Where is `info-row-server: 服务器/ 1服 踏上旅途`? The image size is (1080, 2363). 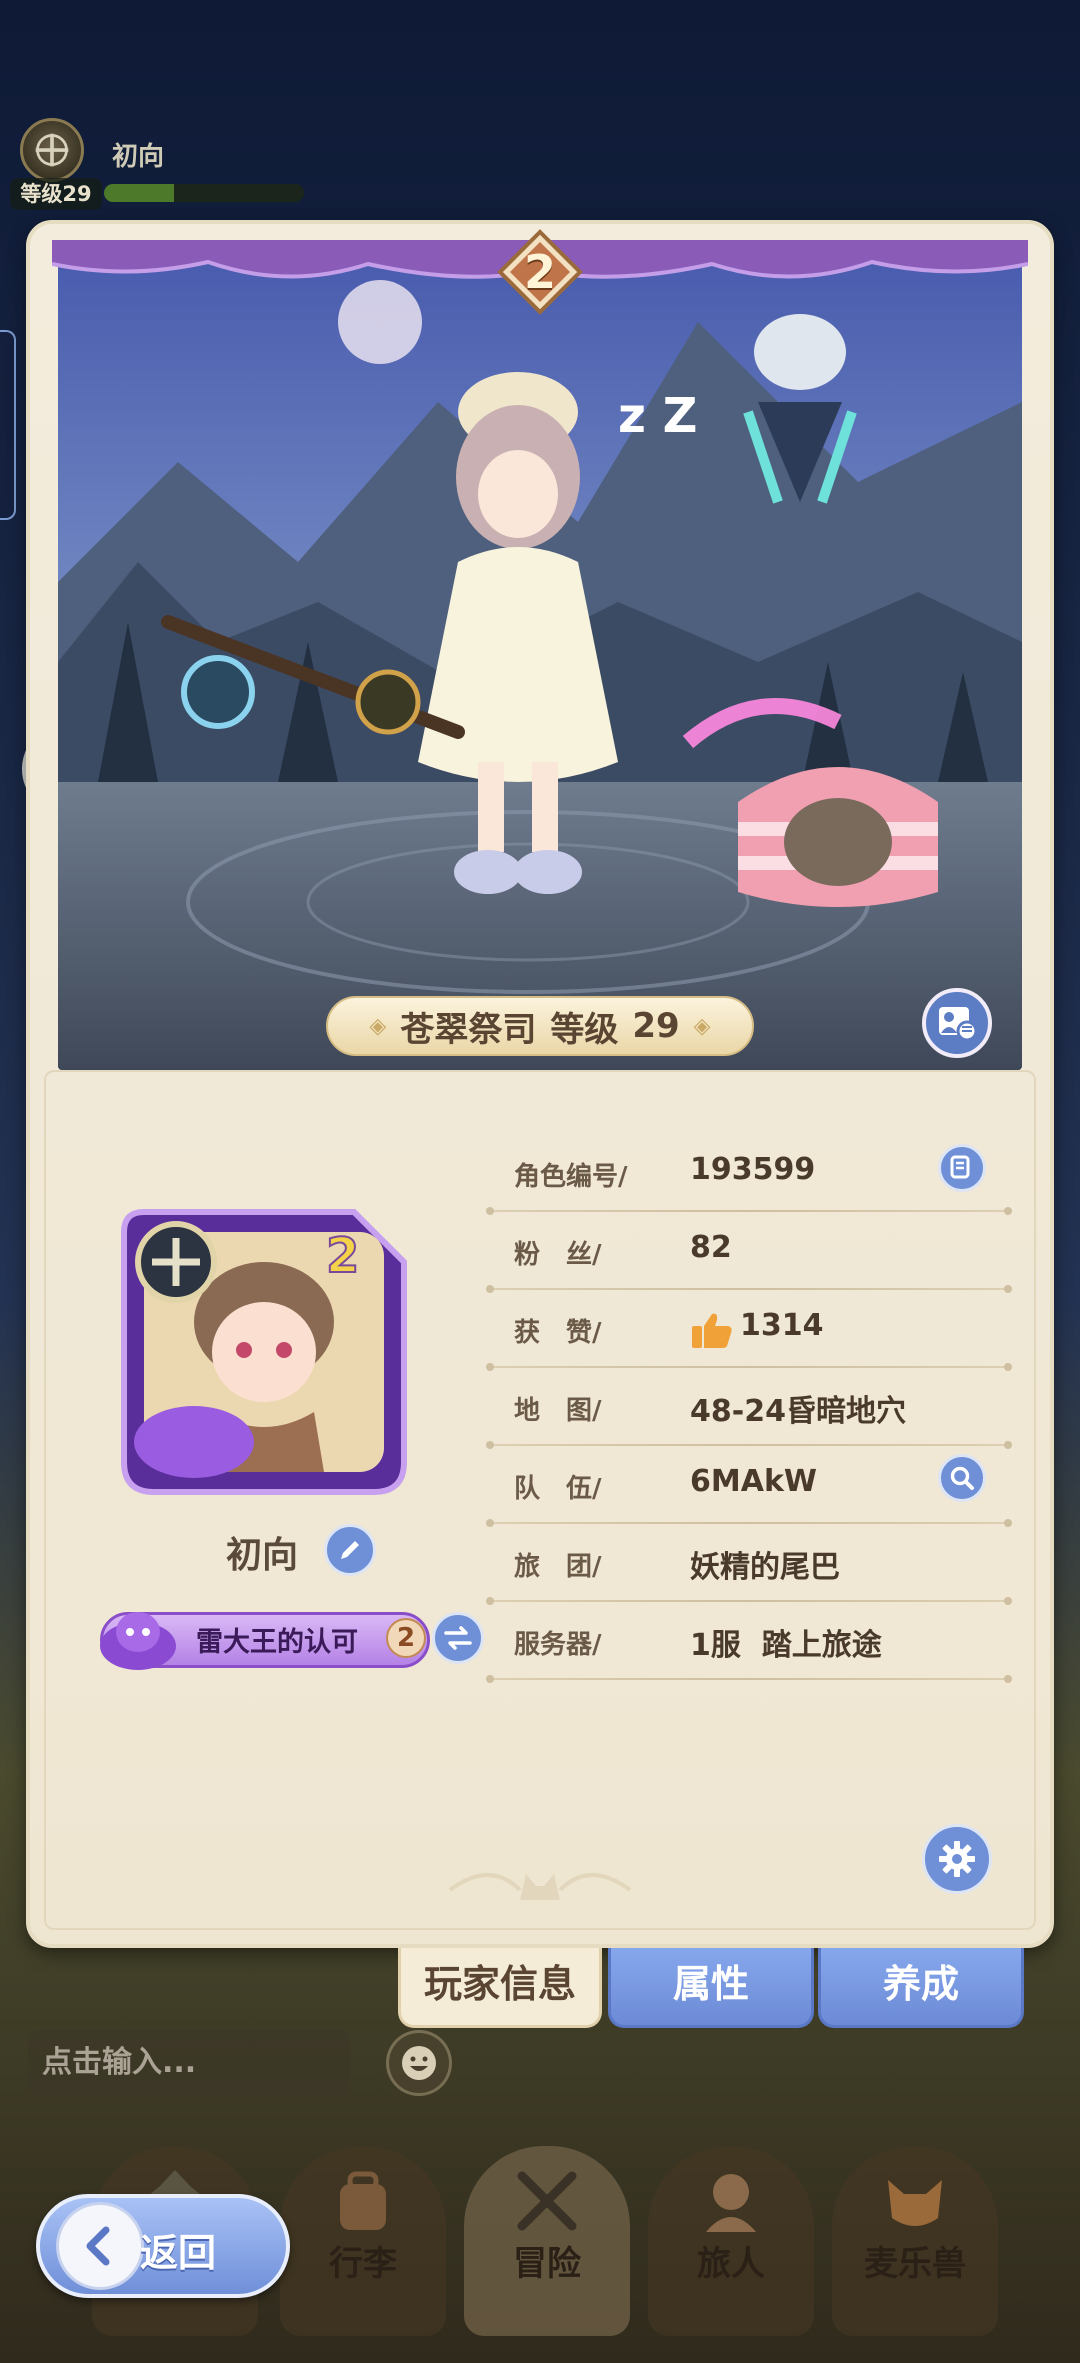 info-row-server: 服务器/ 1服 踏上旅途 is located at coordinates (749, 1642).